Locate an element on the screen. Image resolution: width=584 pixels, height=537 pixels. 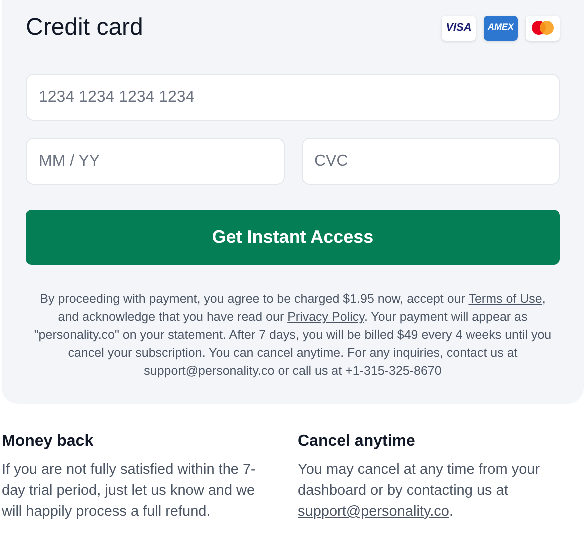
text-link: support@personality.co is located at coordinates (374, 512).